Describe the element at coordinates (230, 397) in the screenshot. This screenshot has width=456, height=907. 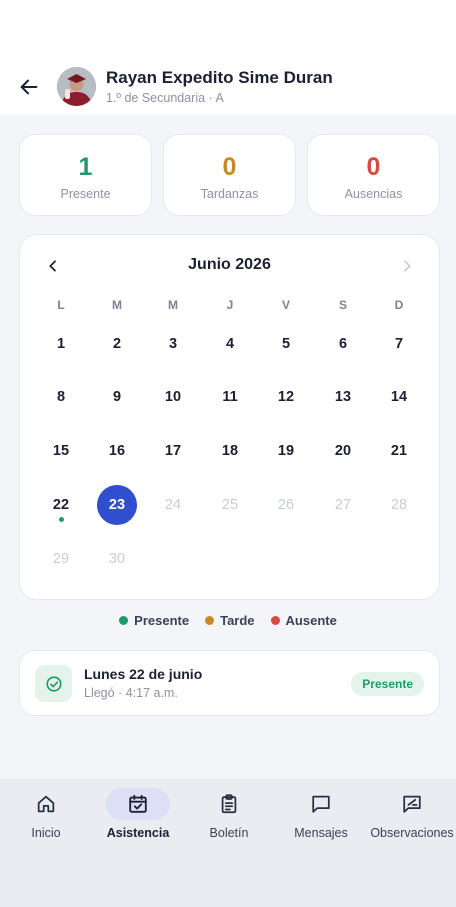
I see `calendar-day: 11` at that location.